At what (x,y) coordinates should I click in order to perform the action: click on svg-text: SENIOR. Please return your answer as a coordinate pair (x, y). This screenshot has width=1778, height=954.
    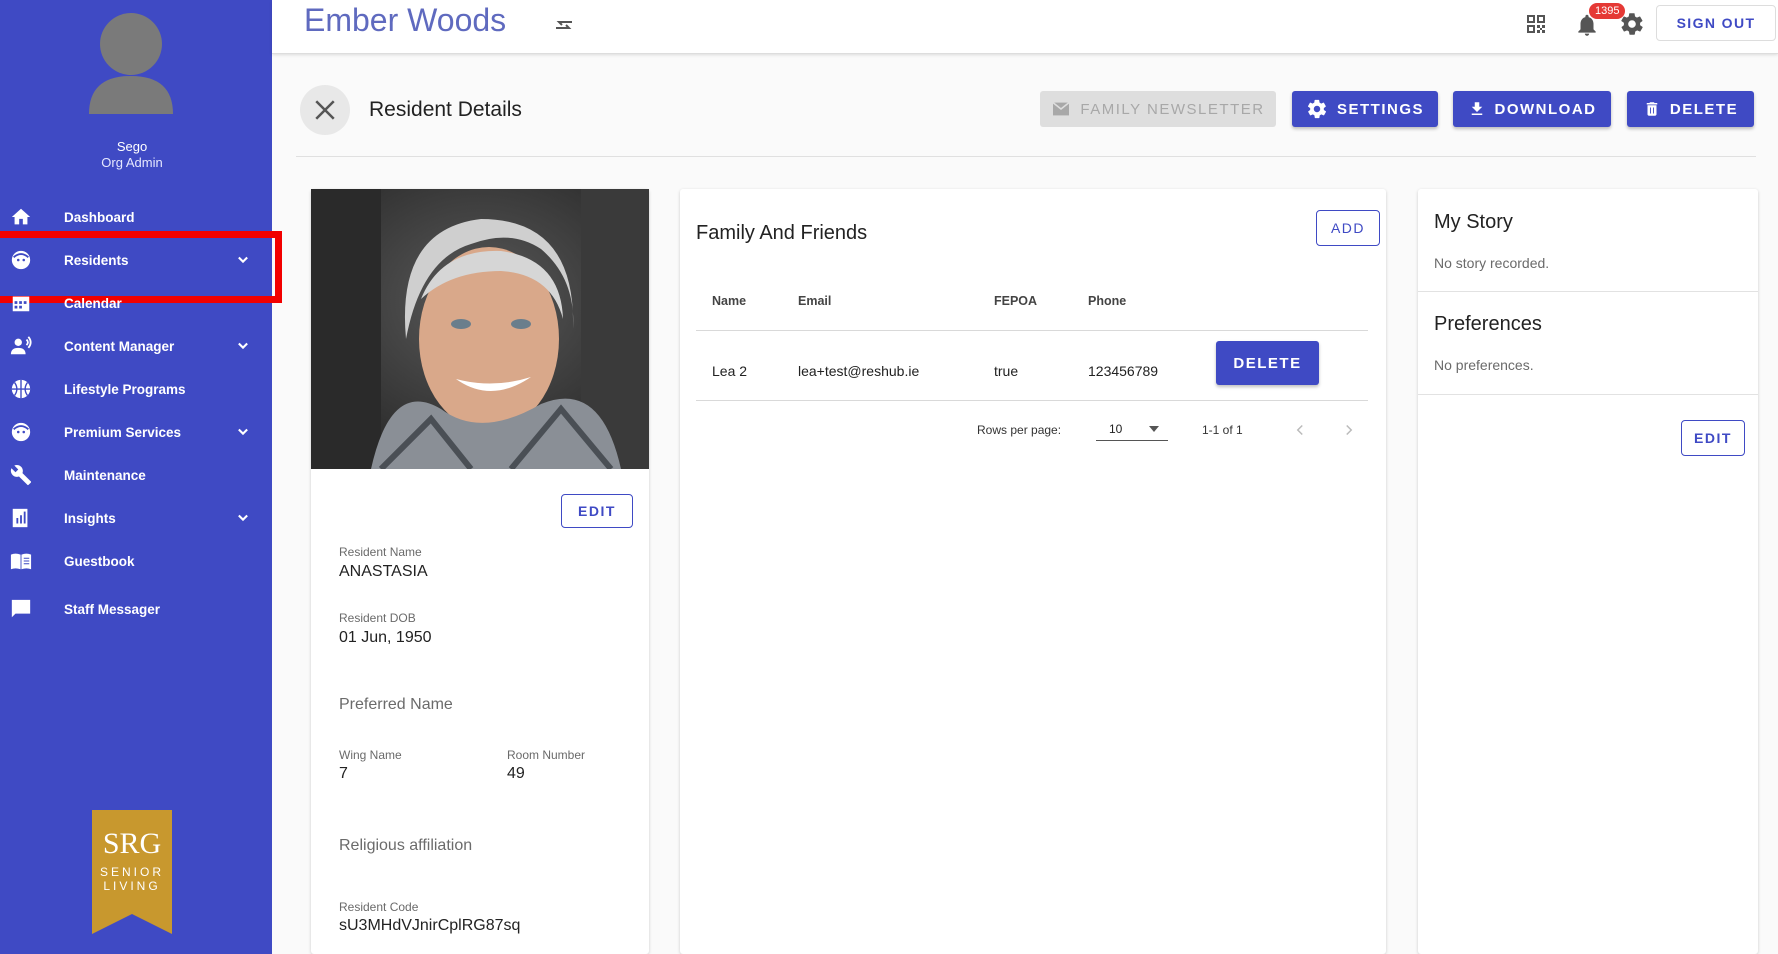
    Looking at the image, I should click on (132, 872).